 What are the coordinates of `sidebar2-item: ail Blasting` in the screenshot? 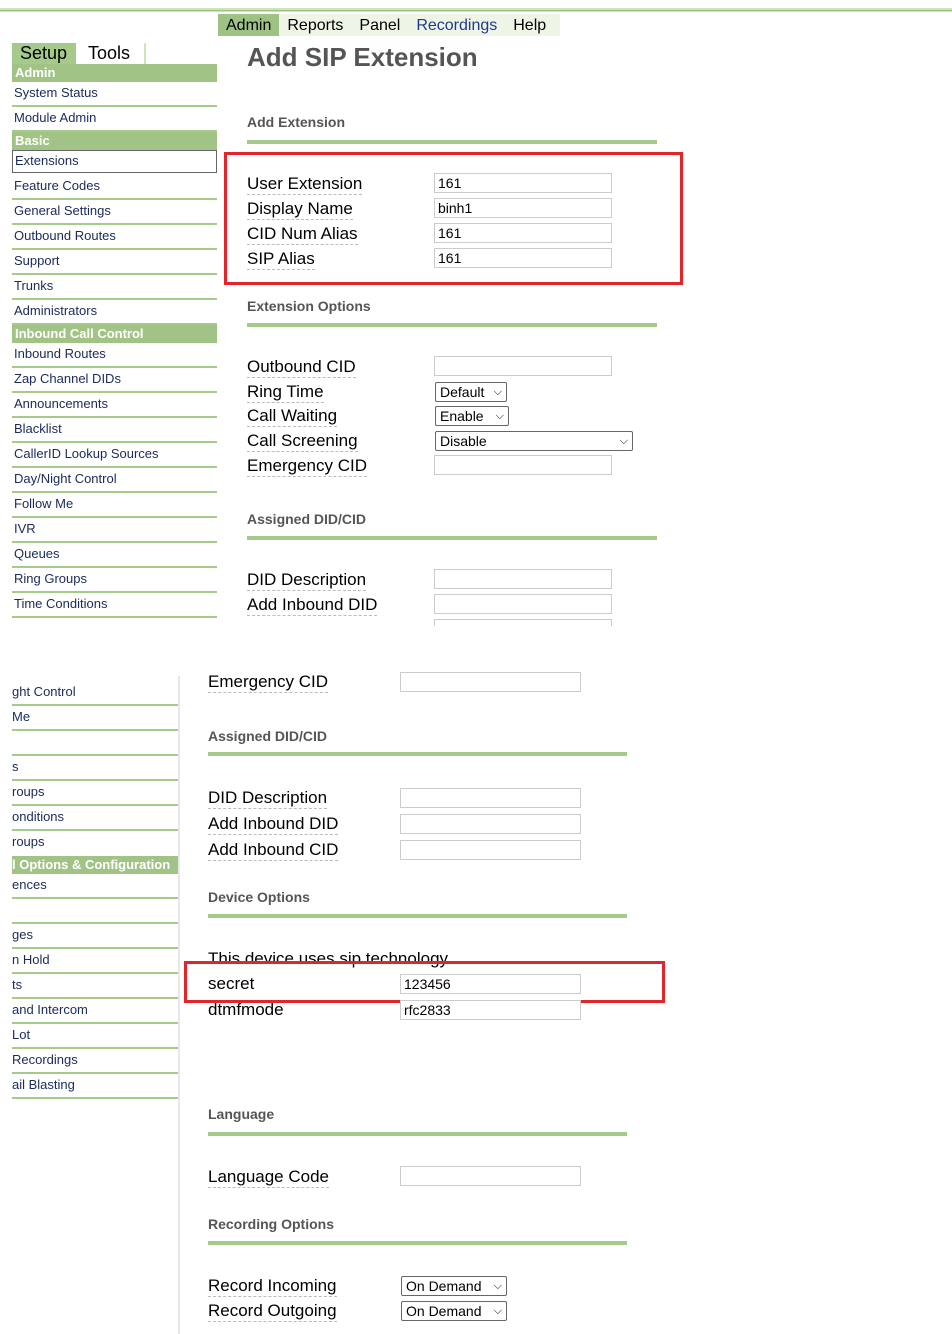 It's located at (95, 1086).